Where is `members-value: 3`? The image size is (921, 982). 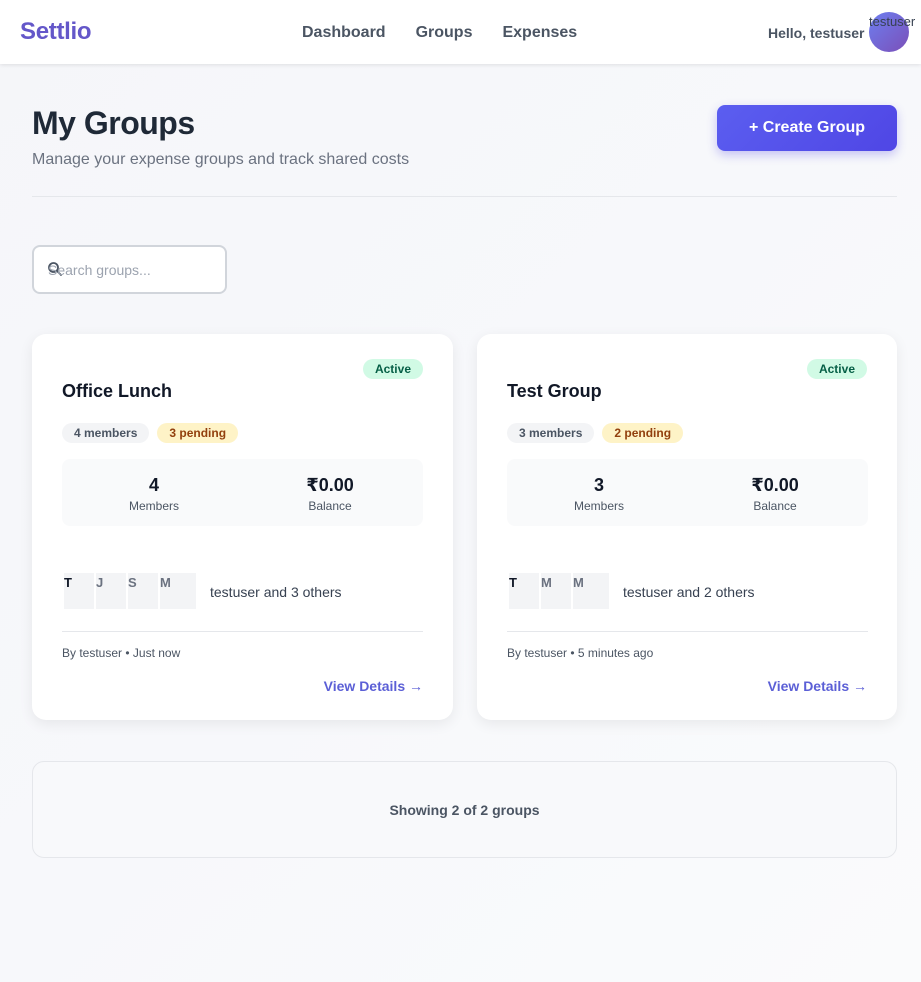 members-value: 3 is located at coordinates (598, 485).